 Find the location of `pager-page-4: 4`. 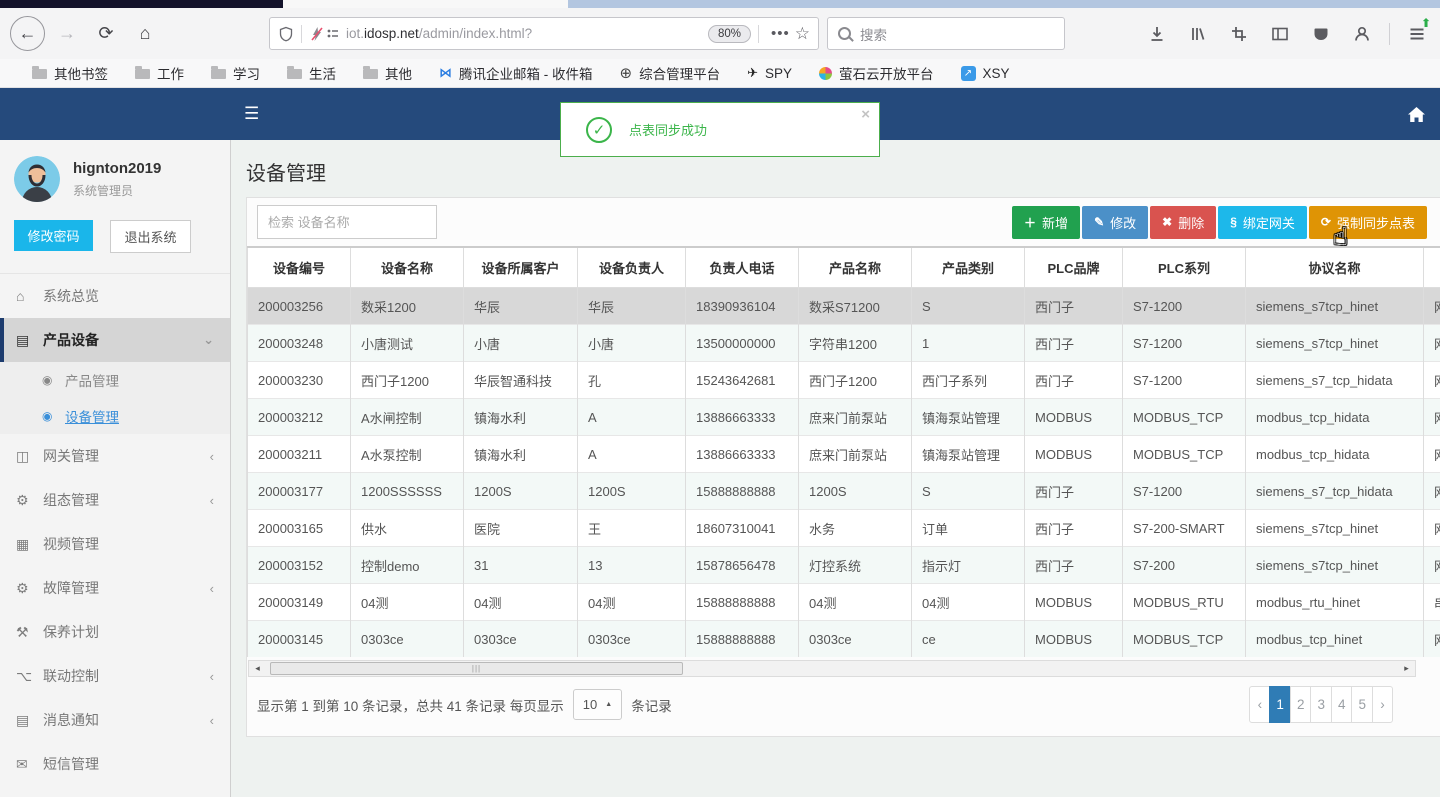

pager-page-4: 4 is located at coordinates (1341, 704).